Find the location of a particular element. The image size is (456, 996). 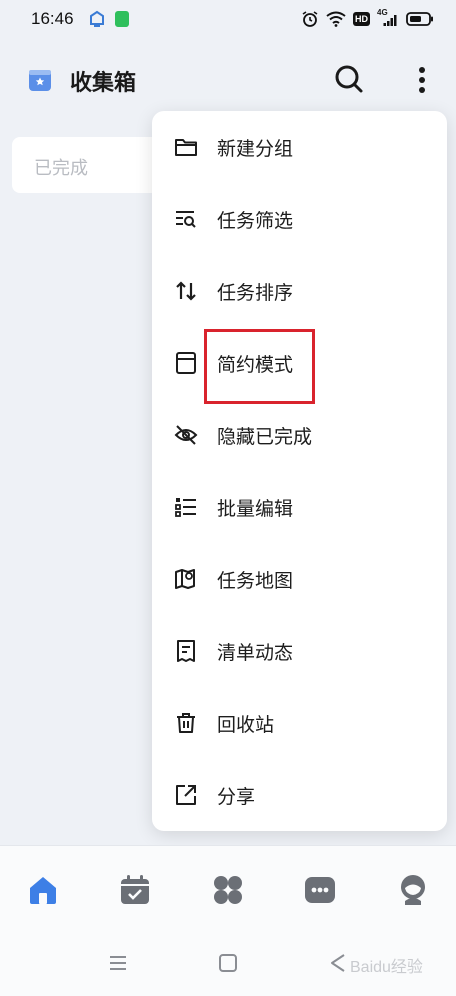

status-time: 16:46 is located at coordinates (52, 18).